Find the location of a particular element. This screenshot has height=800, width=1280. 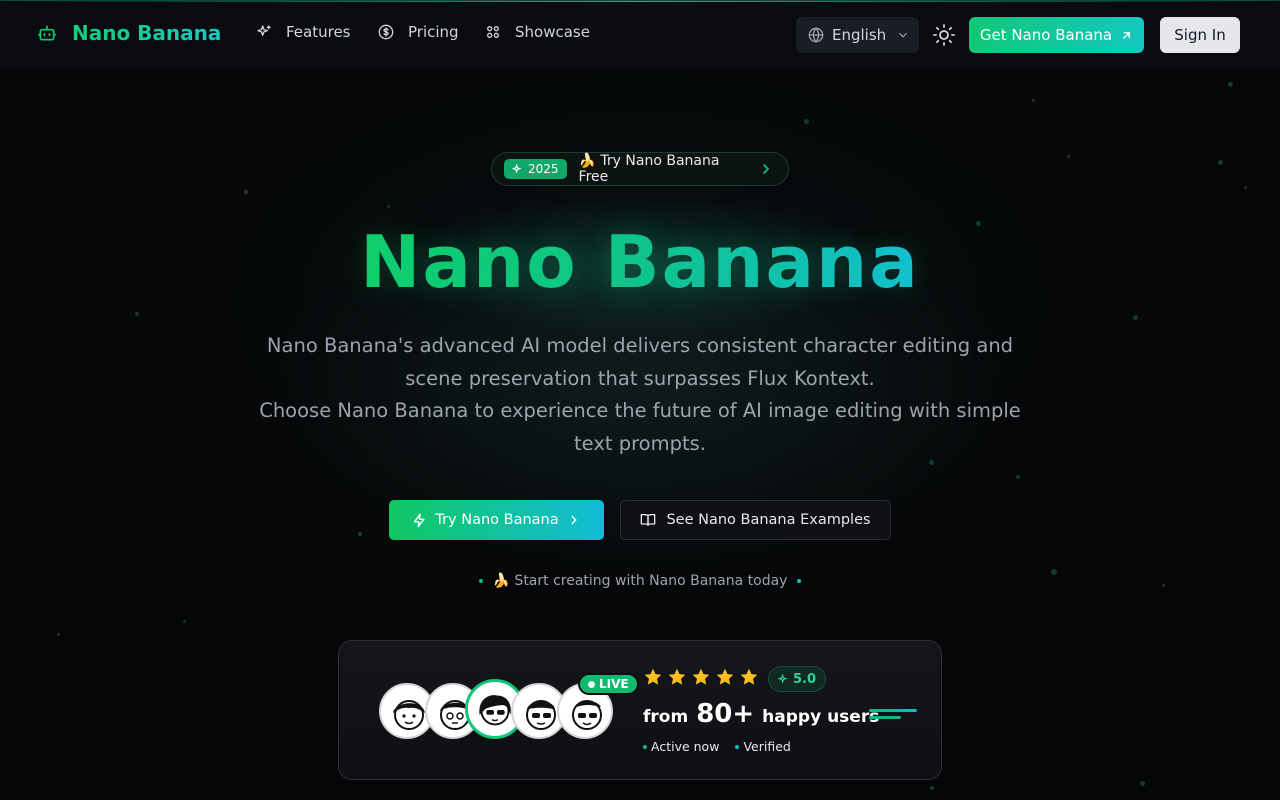

live-badge: LIVE is located at coordinates (608, 684).